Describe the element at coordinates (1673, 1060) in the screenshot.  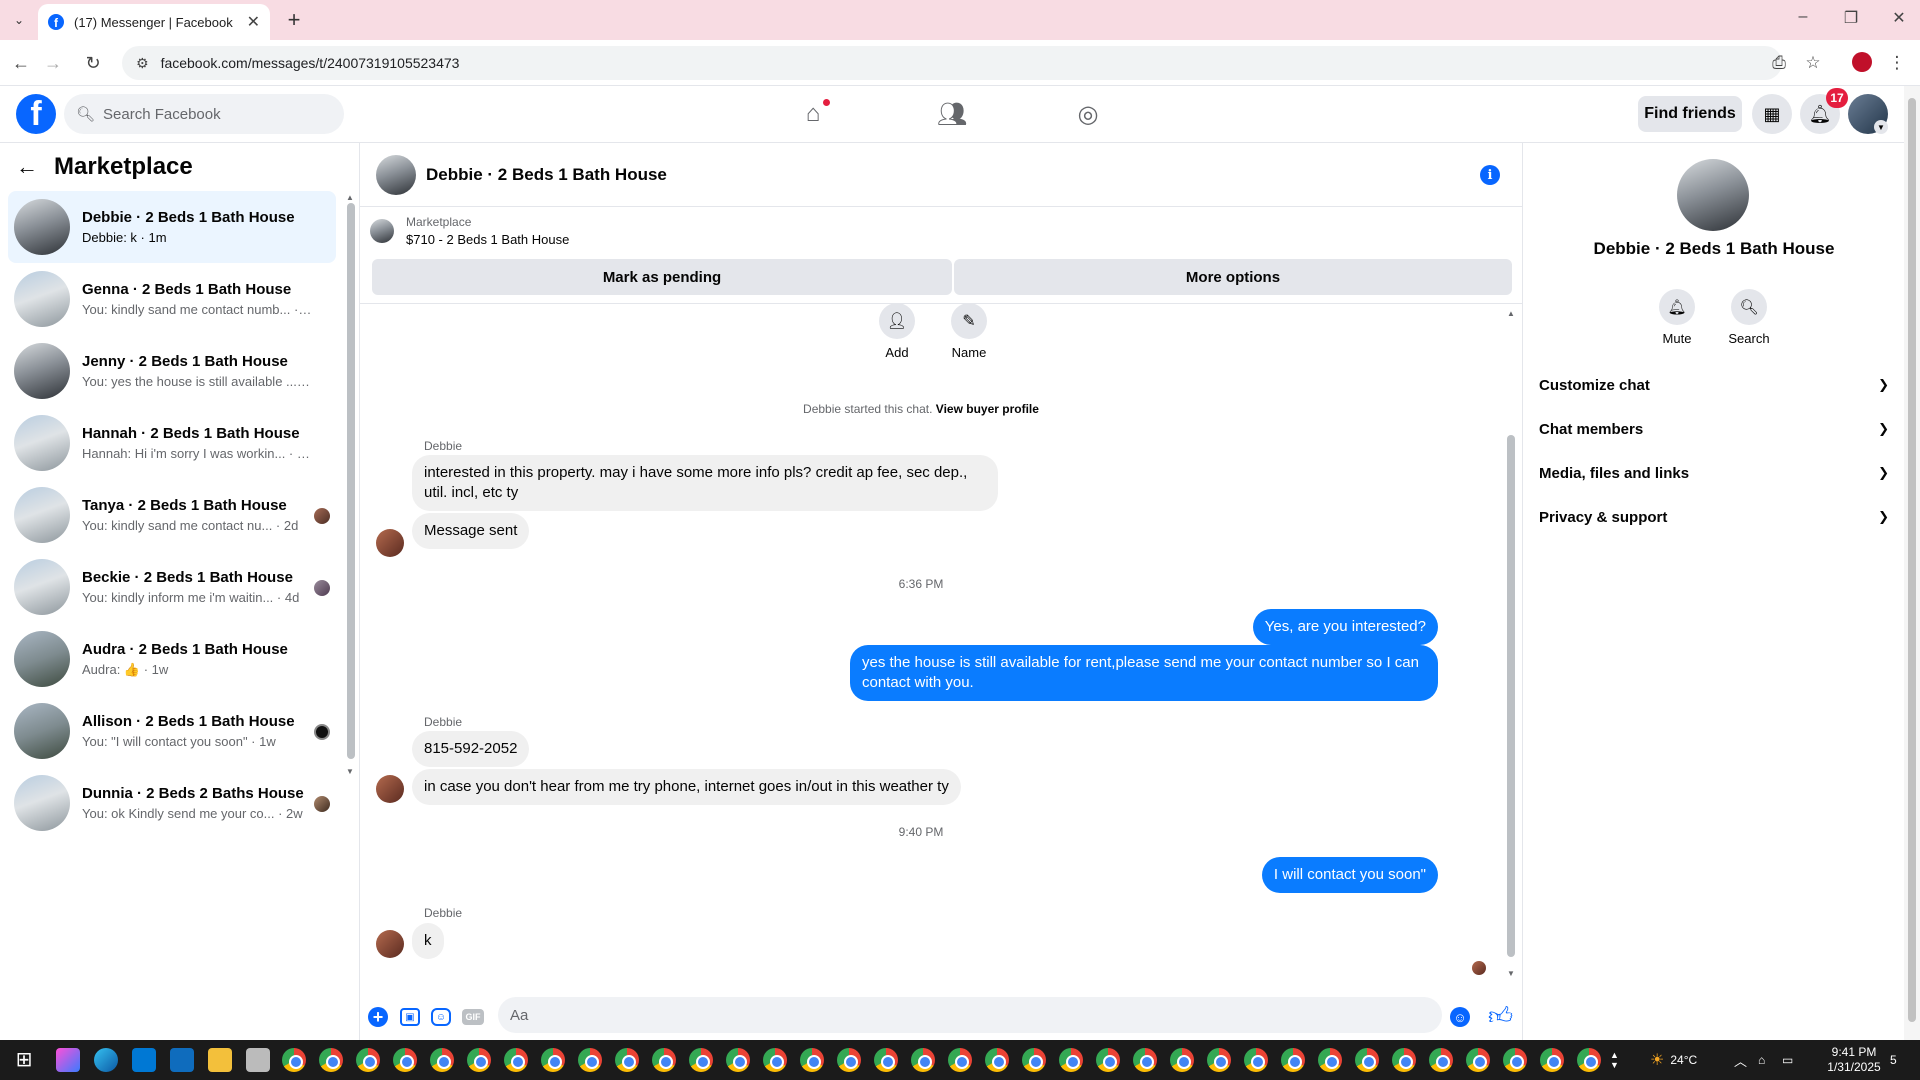
I see `weather-widget: ☀ 24°C` at that location.